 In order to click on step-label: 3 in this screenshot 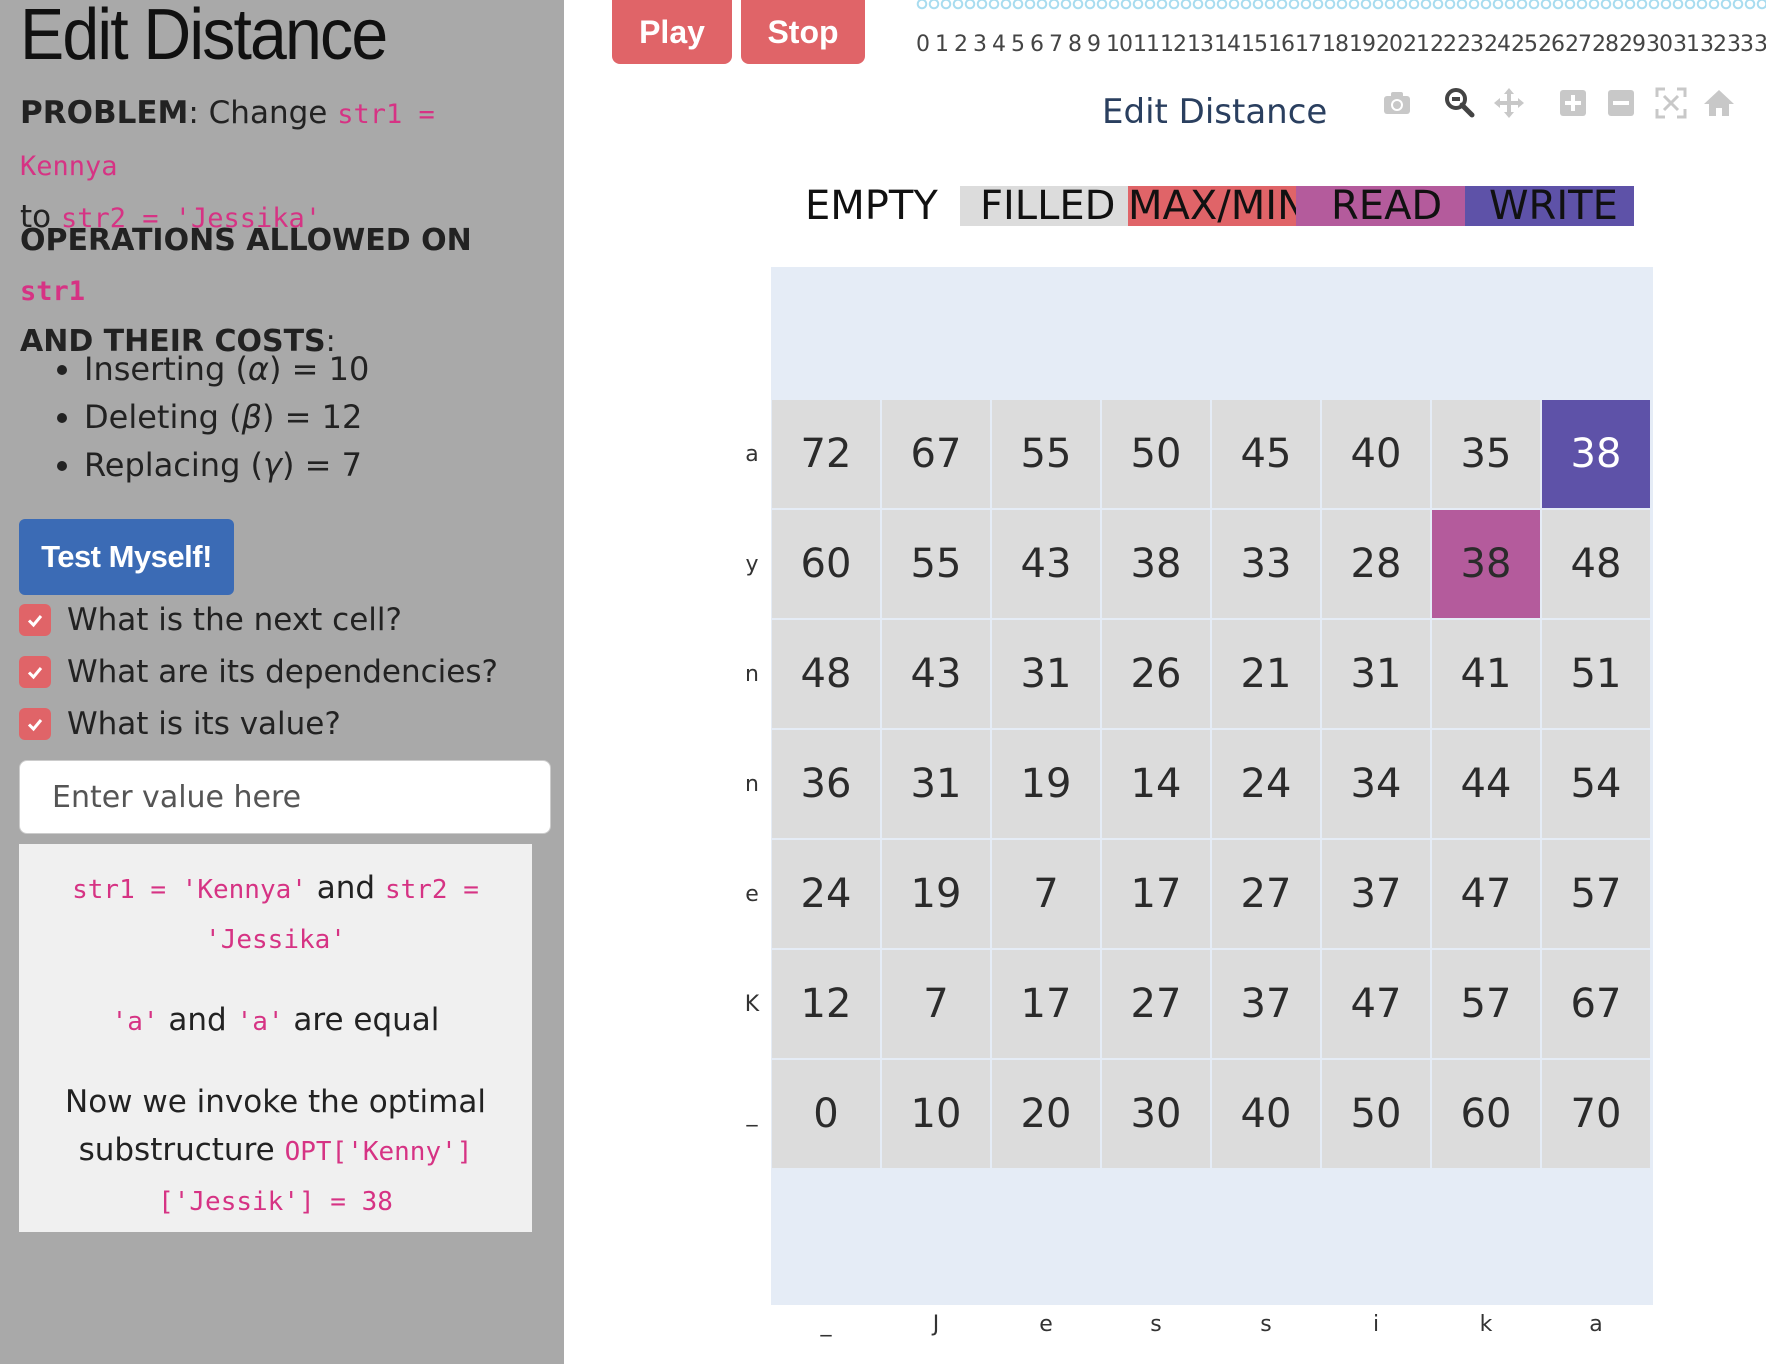, I will do `click(980, 44)`.